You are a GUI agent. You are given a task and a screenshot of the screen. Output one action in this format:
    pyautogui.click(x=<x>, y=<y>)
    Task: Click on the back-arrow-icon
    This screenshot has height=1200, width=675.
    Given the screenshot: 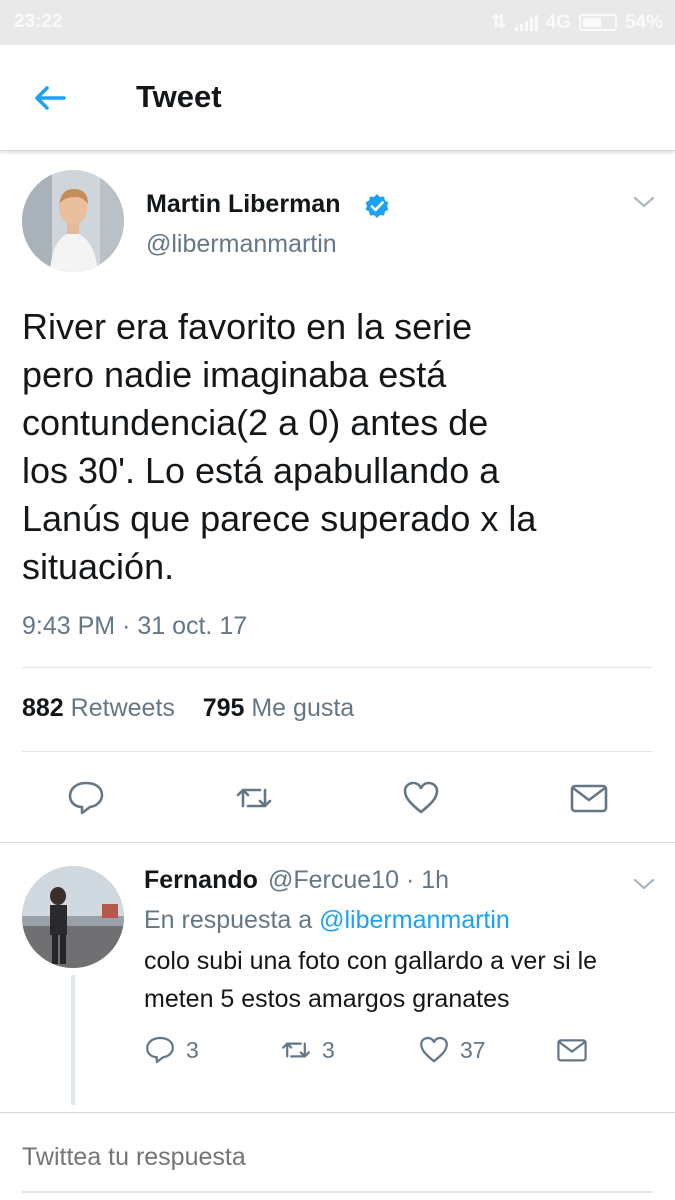 What is the action you would take?
    pyautogui.click(x=50, y=98)
    